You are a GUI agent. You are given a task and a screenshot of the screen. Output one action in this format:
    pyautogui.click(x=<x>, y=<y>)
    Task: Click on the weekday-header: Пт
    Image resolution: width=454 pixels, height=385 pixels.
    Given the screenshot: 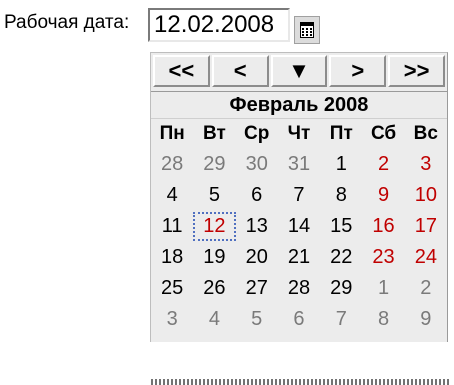 What is the action you would take?
    pyautogui.click(x=341, y=133)
    